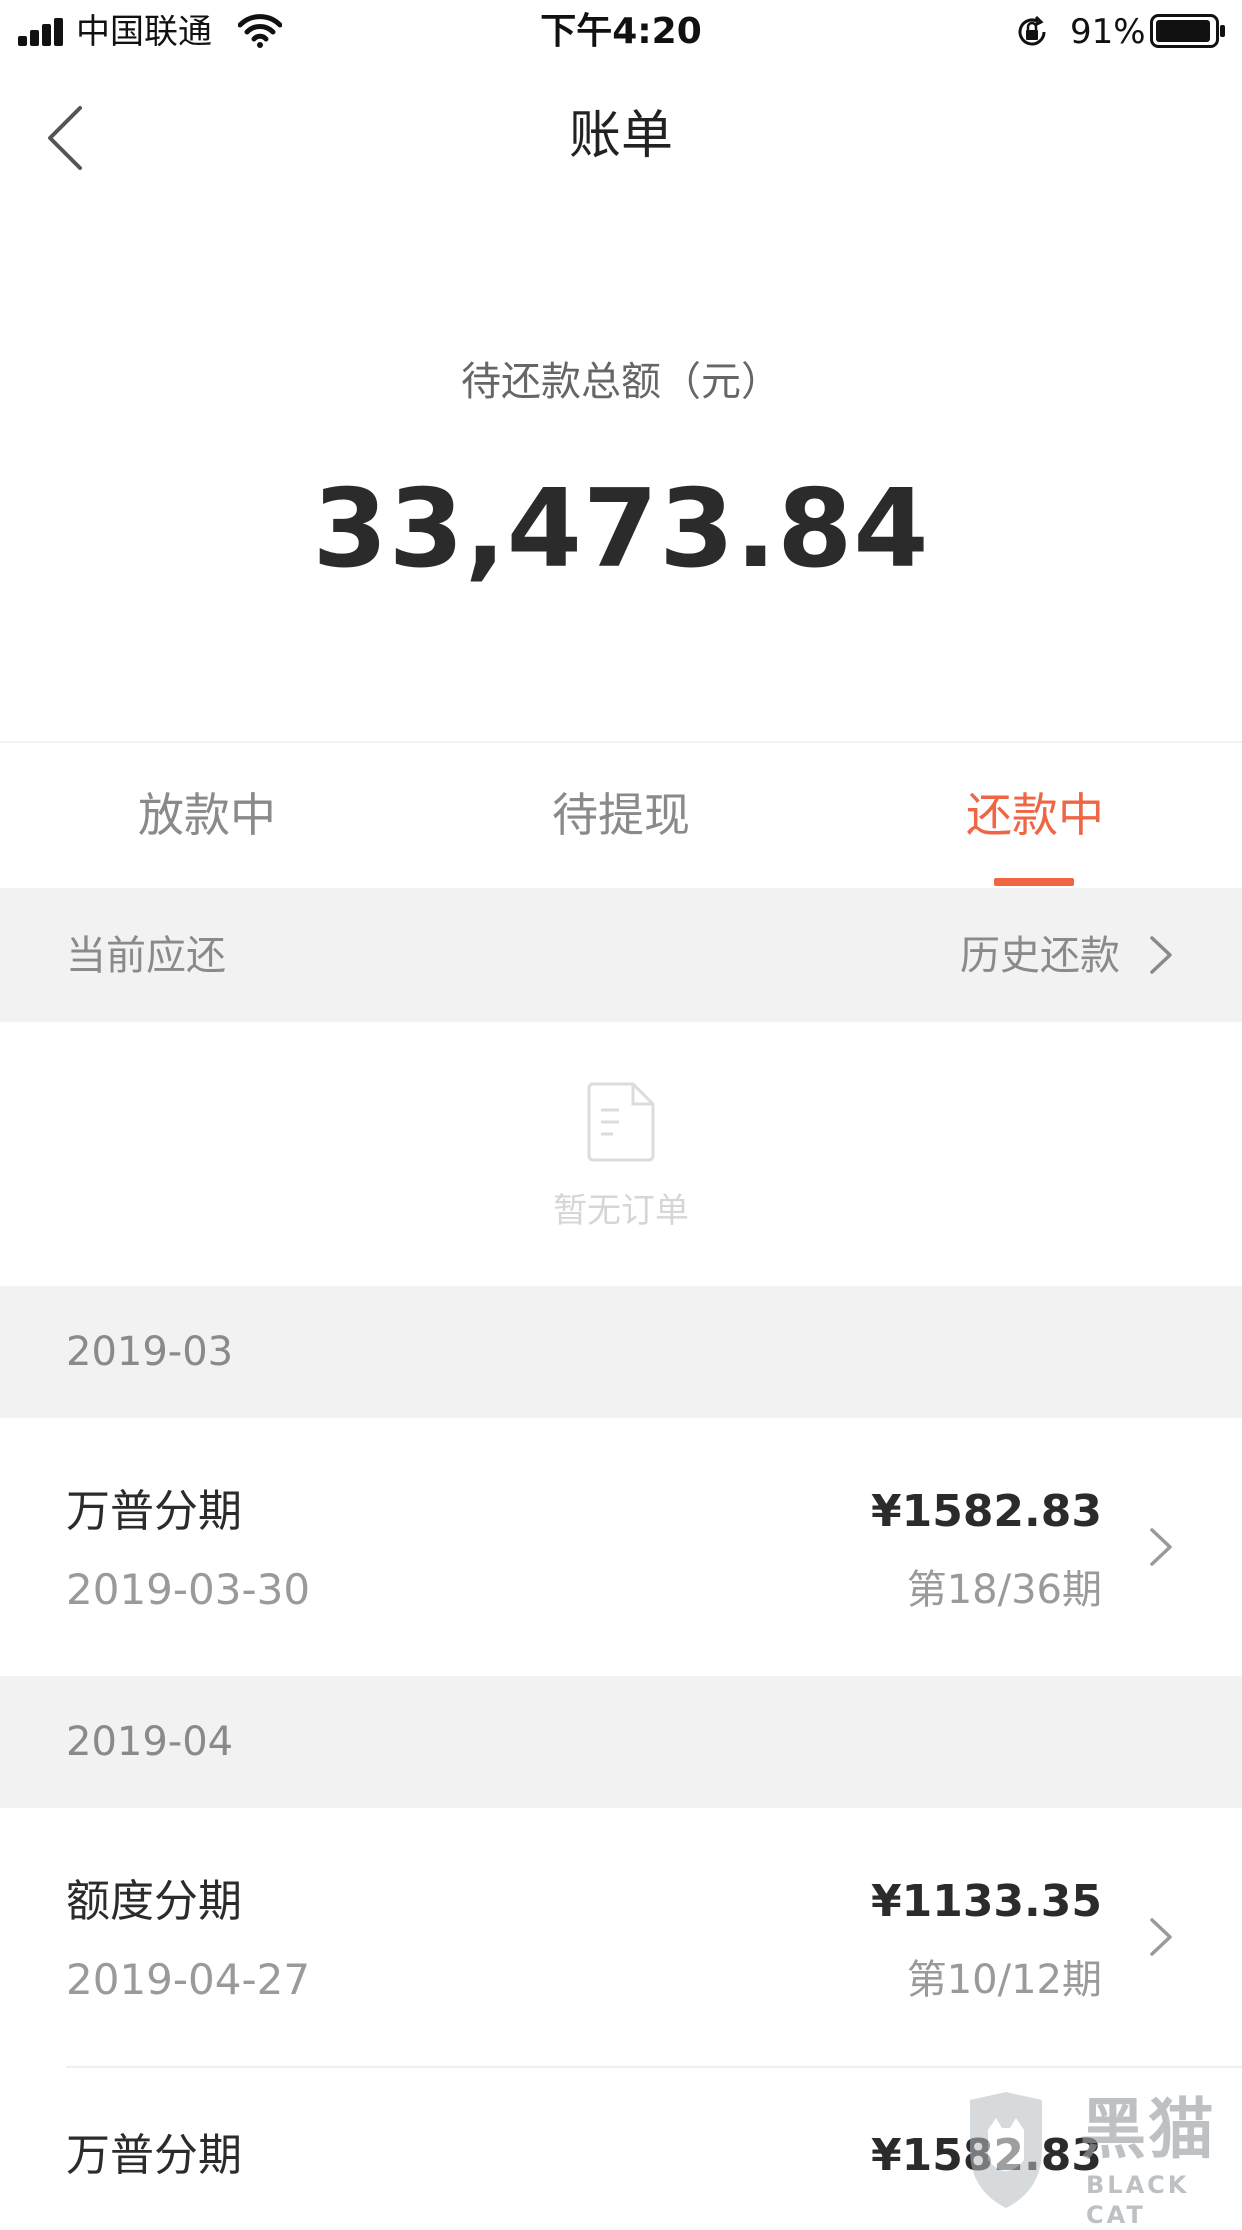  Describe the element at coordinates (150, 1352) in the screenshot. I see `month-label: 2019-03` at that location.